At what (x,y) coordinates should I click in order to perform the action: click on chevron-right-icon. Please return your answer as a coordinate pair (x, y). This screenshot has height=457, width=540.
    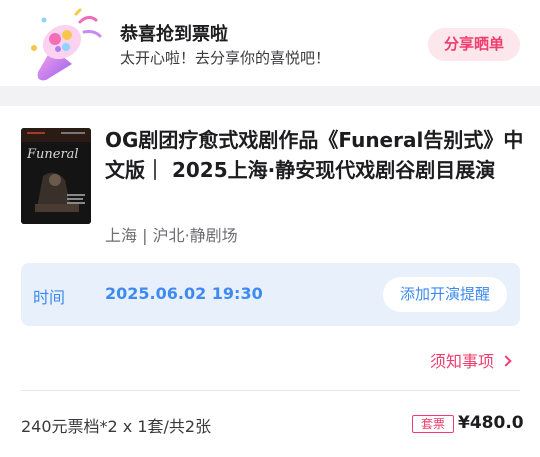
    Looking at the image, I should click on (506, 361).